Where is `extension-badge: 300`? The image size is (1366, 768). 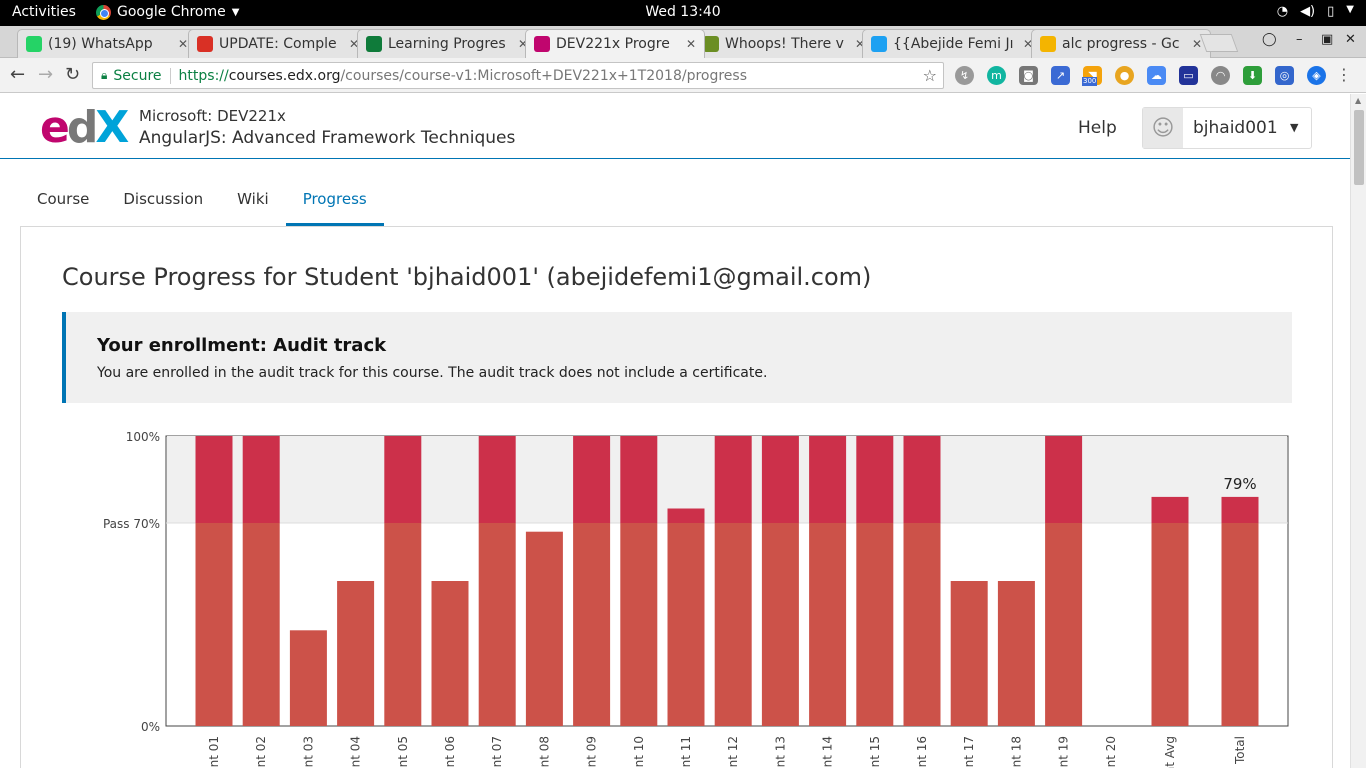 extension-badge: 300 is located at coordinates (1090, 81).